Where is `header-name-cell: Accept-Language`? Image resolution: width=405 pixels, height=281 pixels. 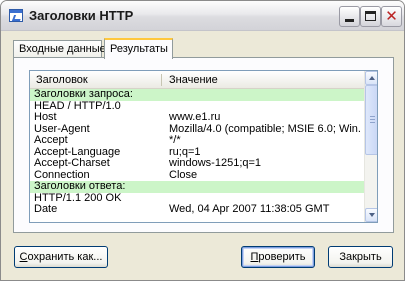 header-name-cell: Accept-Language is located at coordinates (77, 152).